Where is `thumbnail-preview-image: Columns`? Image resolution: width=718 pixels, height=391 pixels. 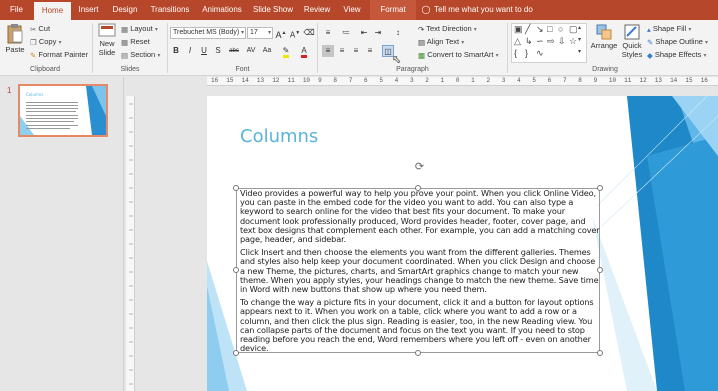 thumbnail-preview-image: Columns is located at coordinates (63, 110).